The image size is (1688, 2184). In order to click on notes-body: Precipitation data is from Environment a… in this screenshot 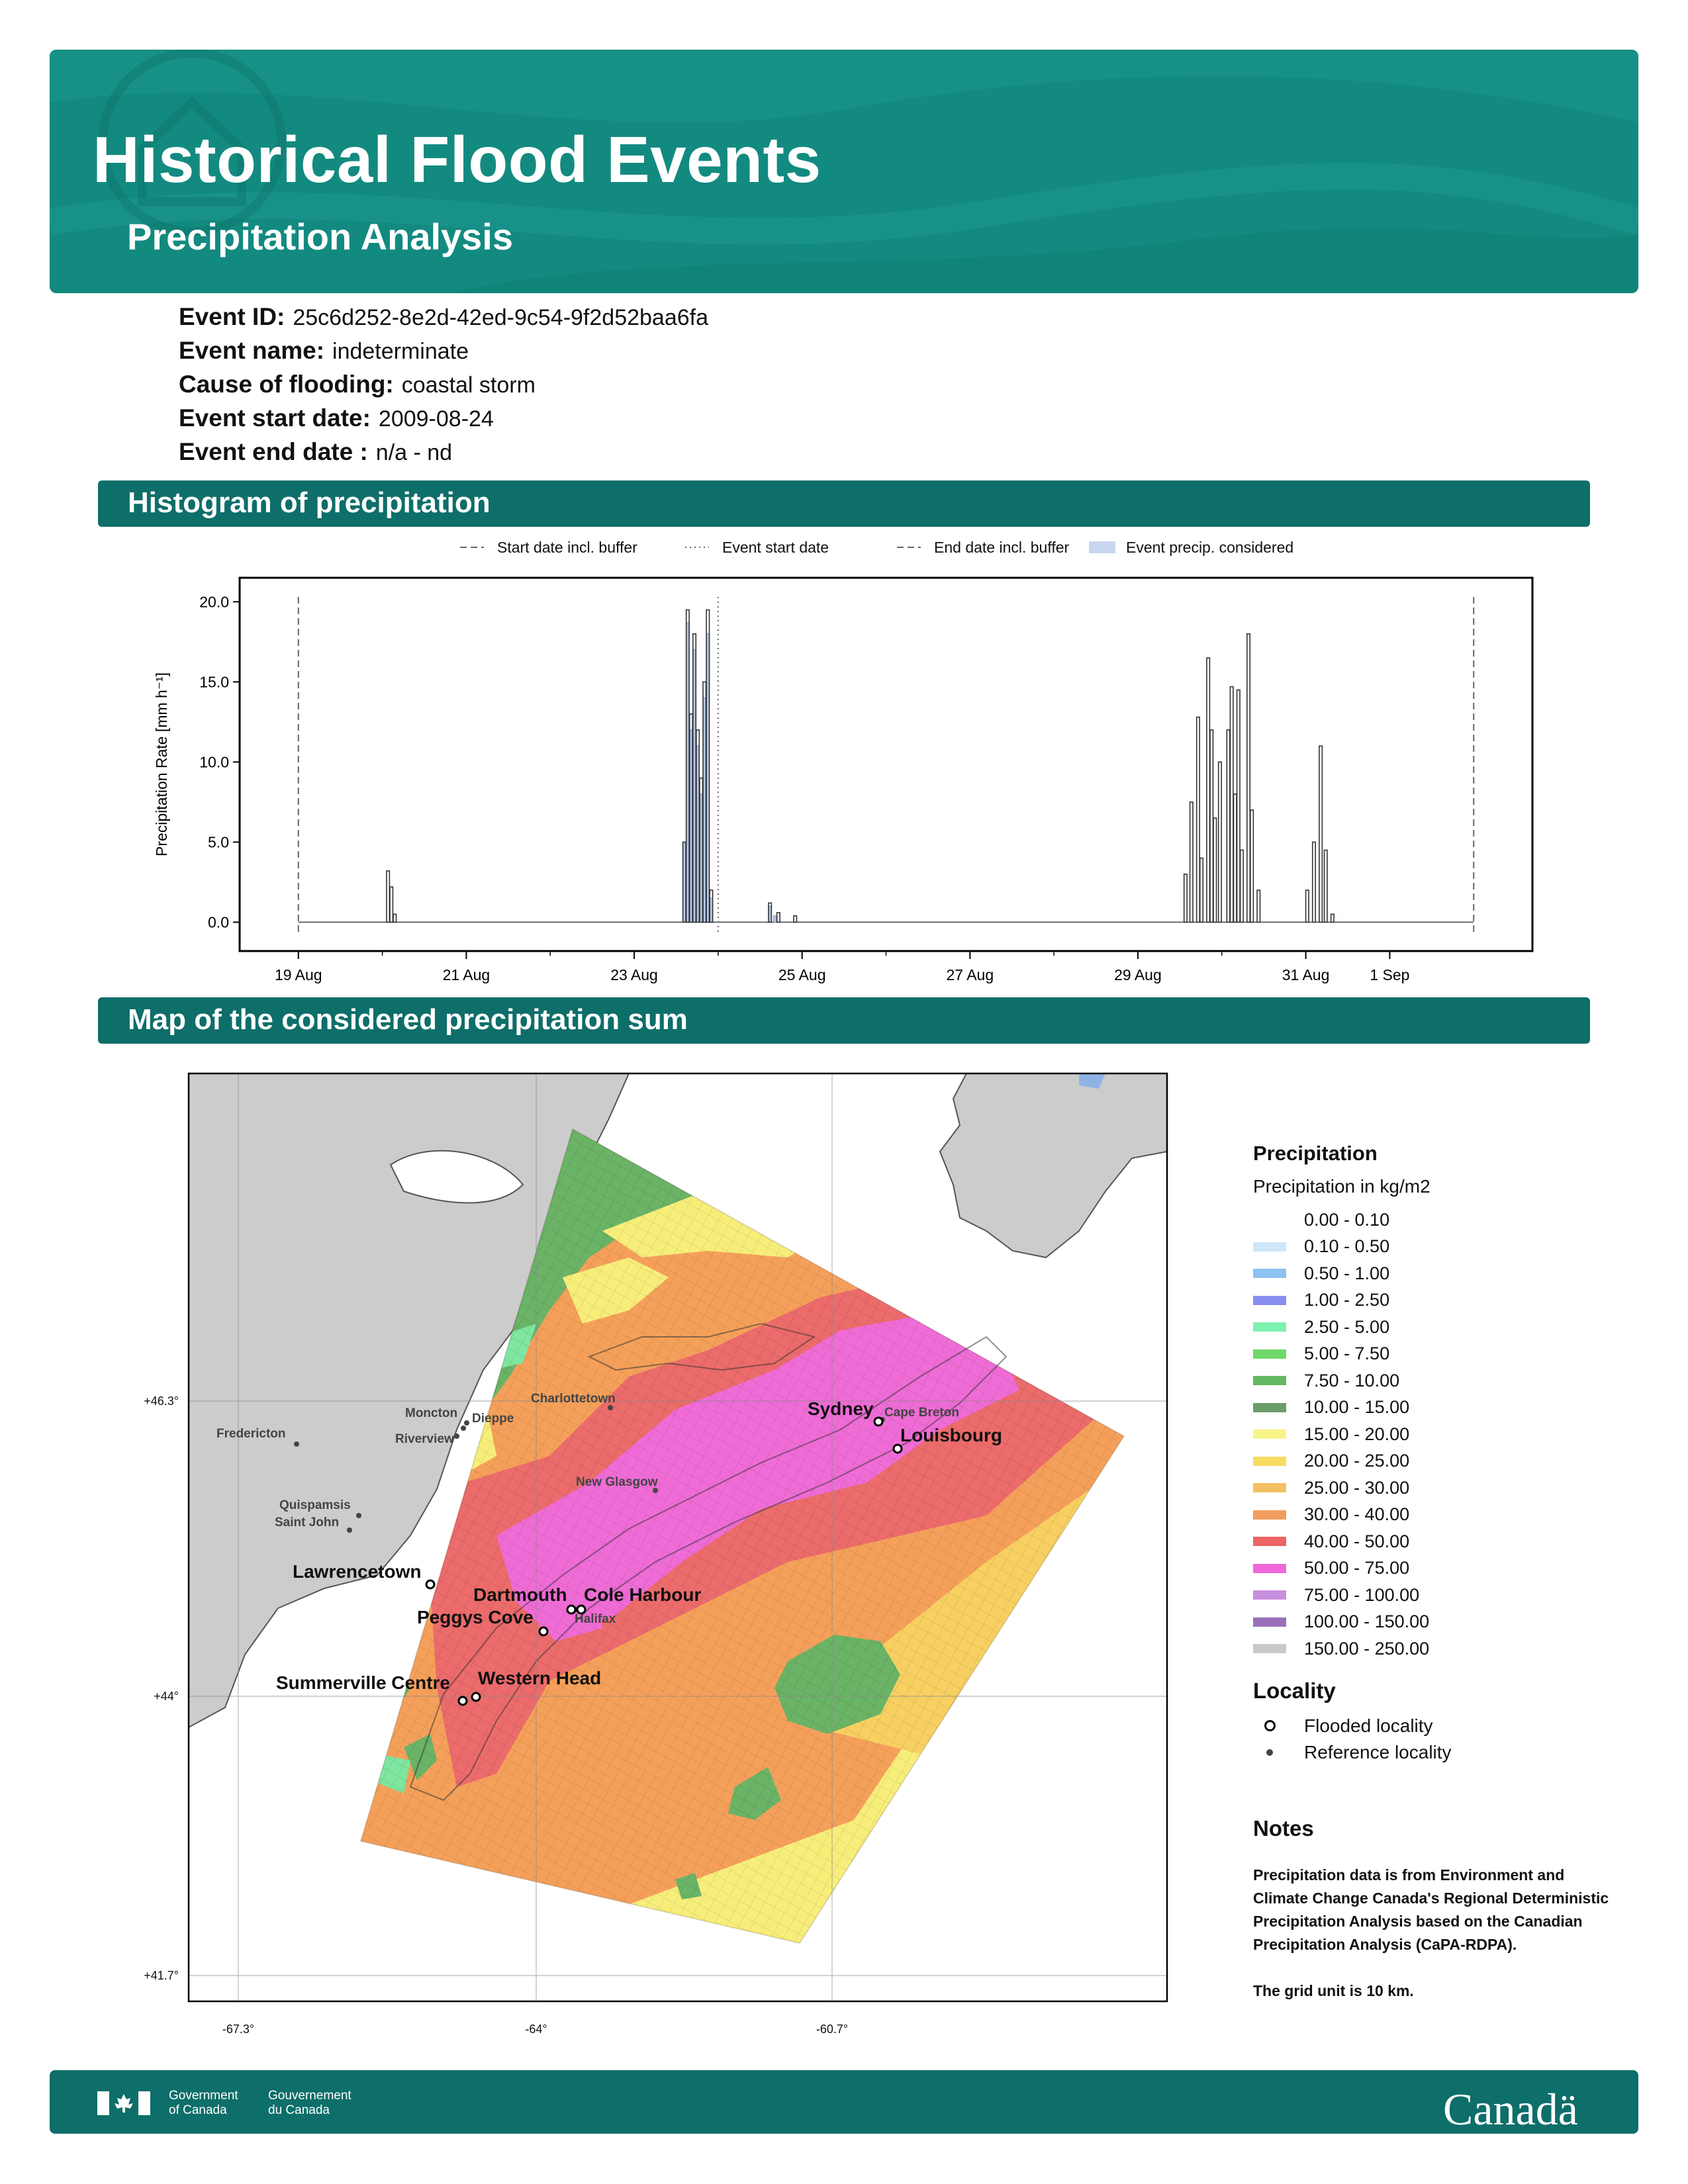, I will do `click(1432, 1934)`.